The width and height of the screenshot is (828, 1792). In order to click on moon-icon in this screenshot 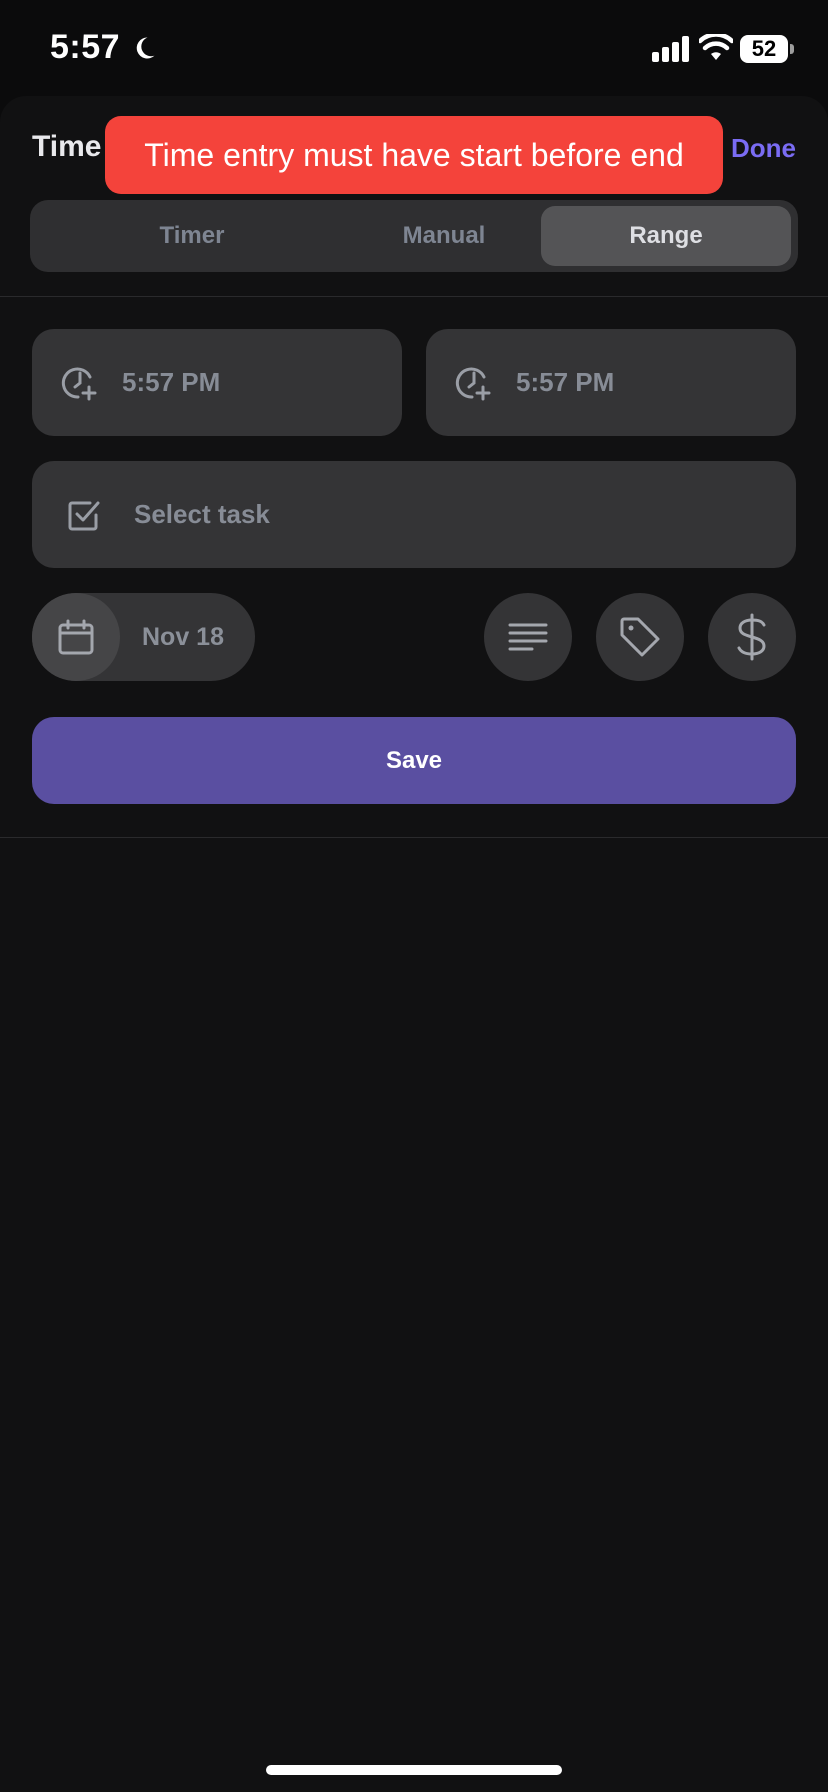, I will do `click(145, 48)`.